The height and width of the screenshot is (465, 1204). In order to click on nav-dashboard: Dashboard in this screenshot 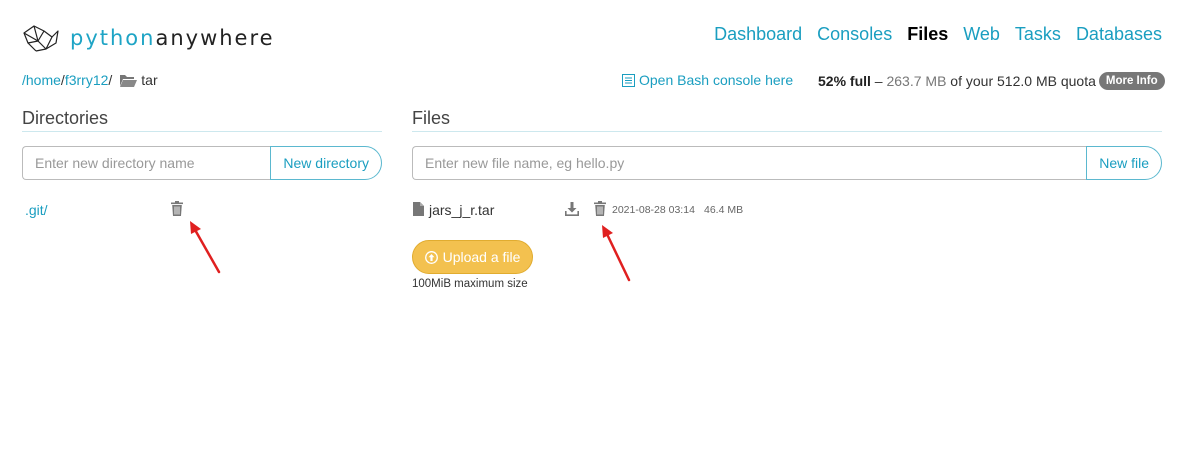, I will do `click(758, 34)`.